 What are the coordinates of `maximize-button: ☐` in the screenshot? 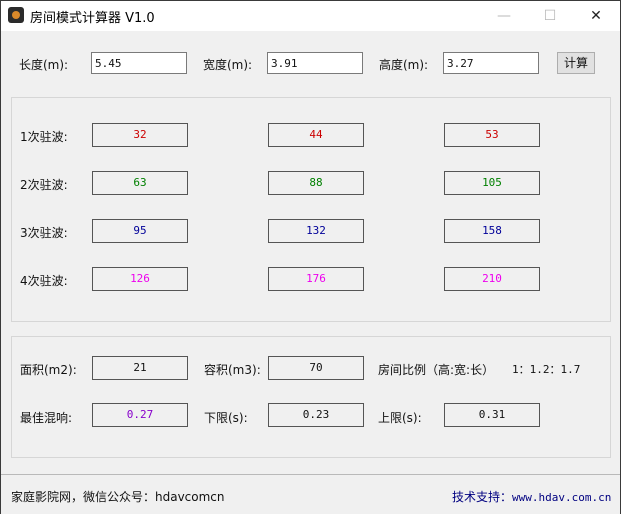 It's located at (550, 16).